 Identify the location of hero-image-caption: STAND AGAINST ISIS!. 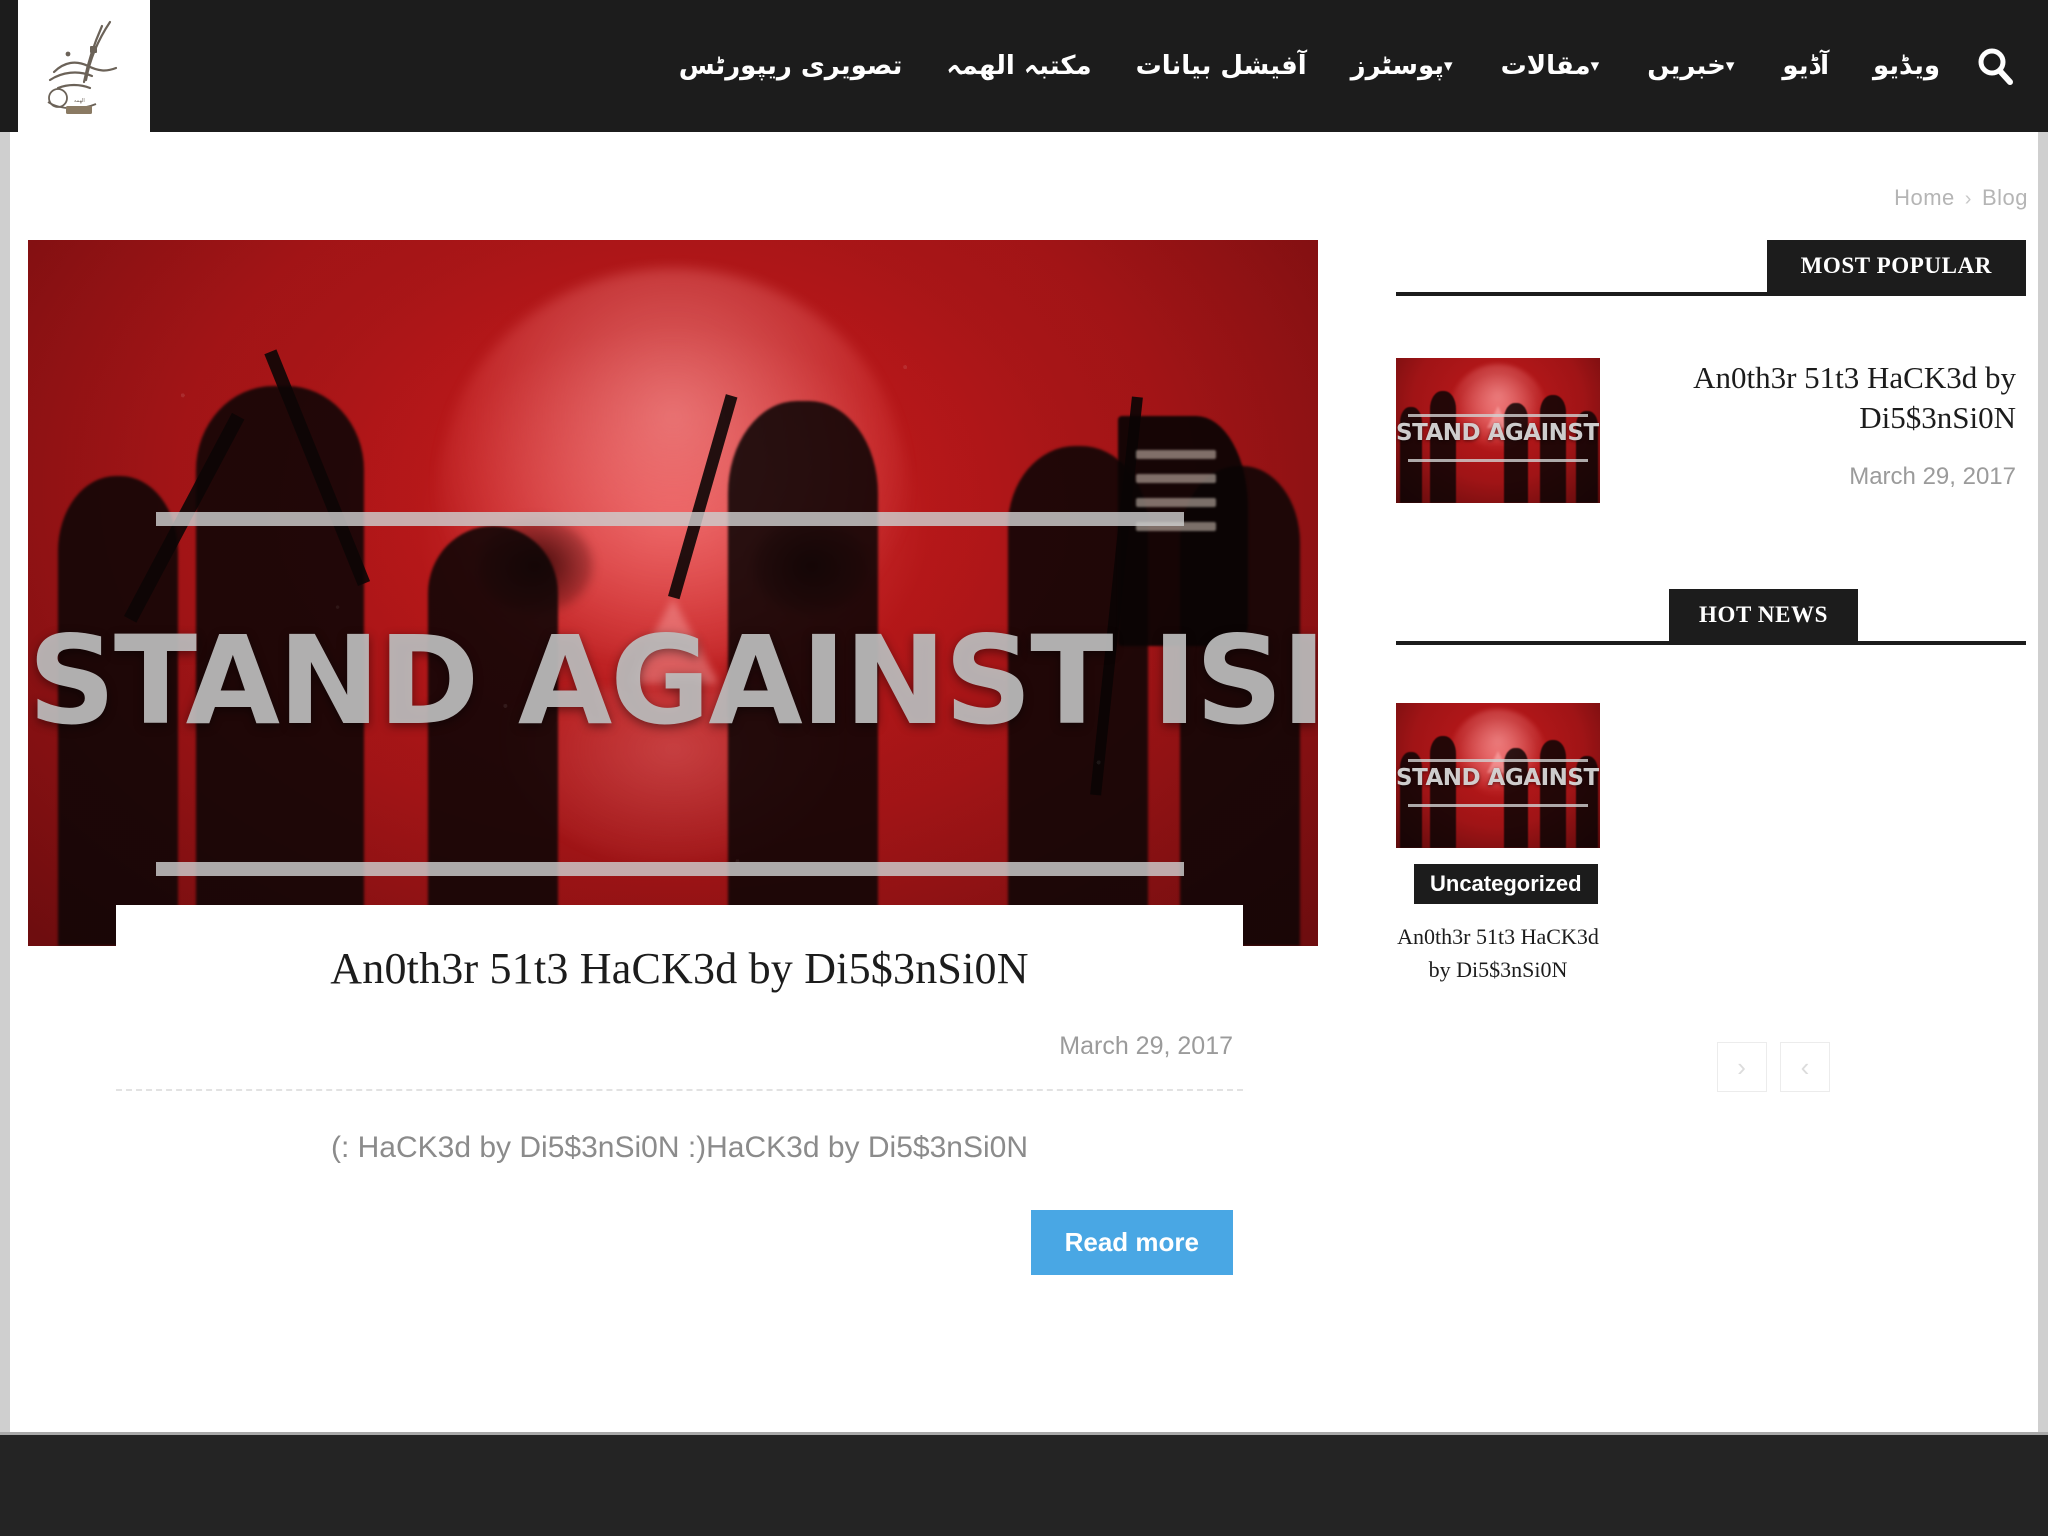
(673, 681).